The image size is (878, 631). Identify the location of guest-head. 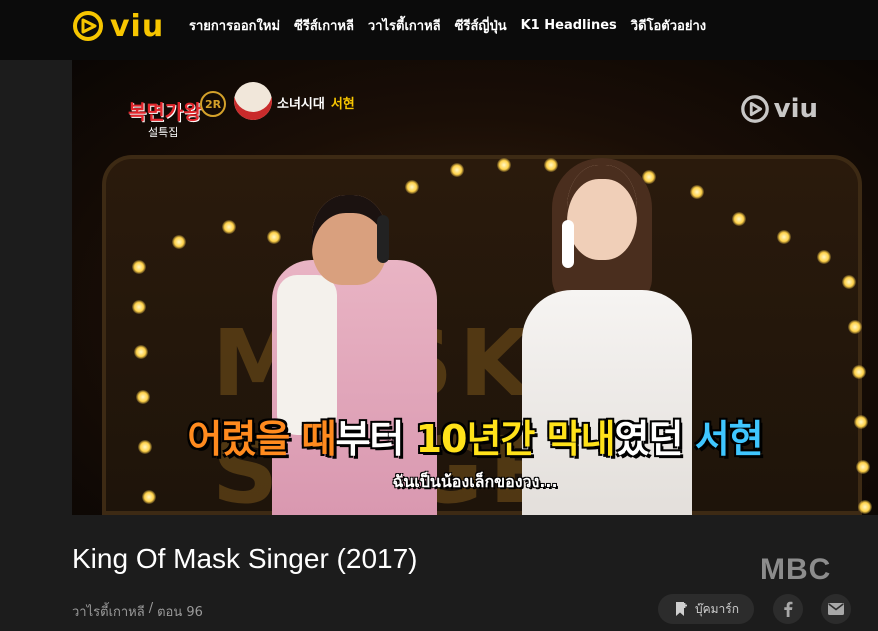
(602, 212).